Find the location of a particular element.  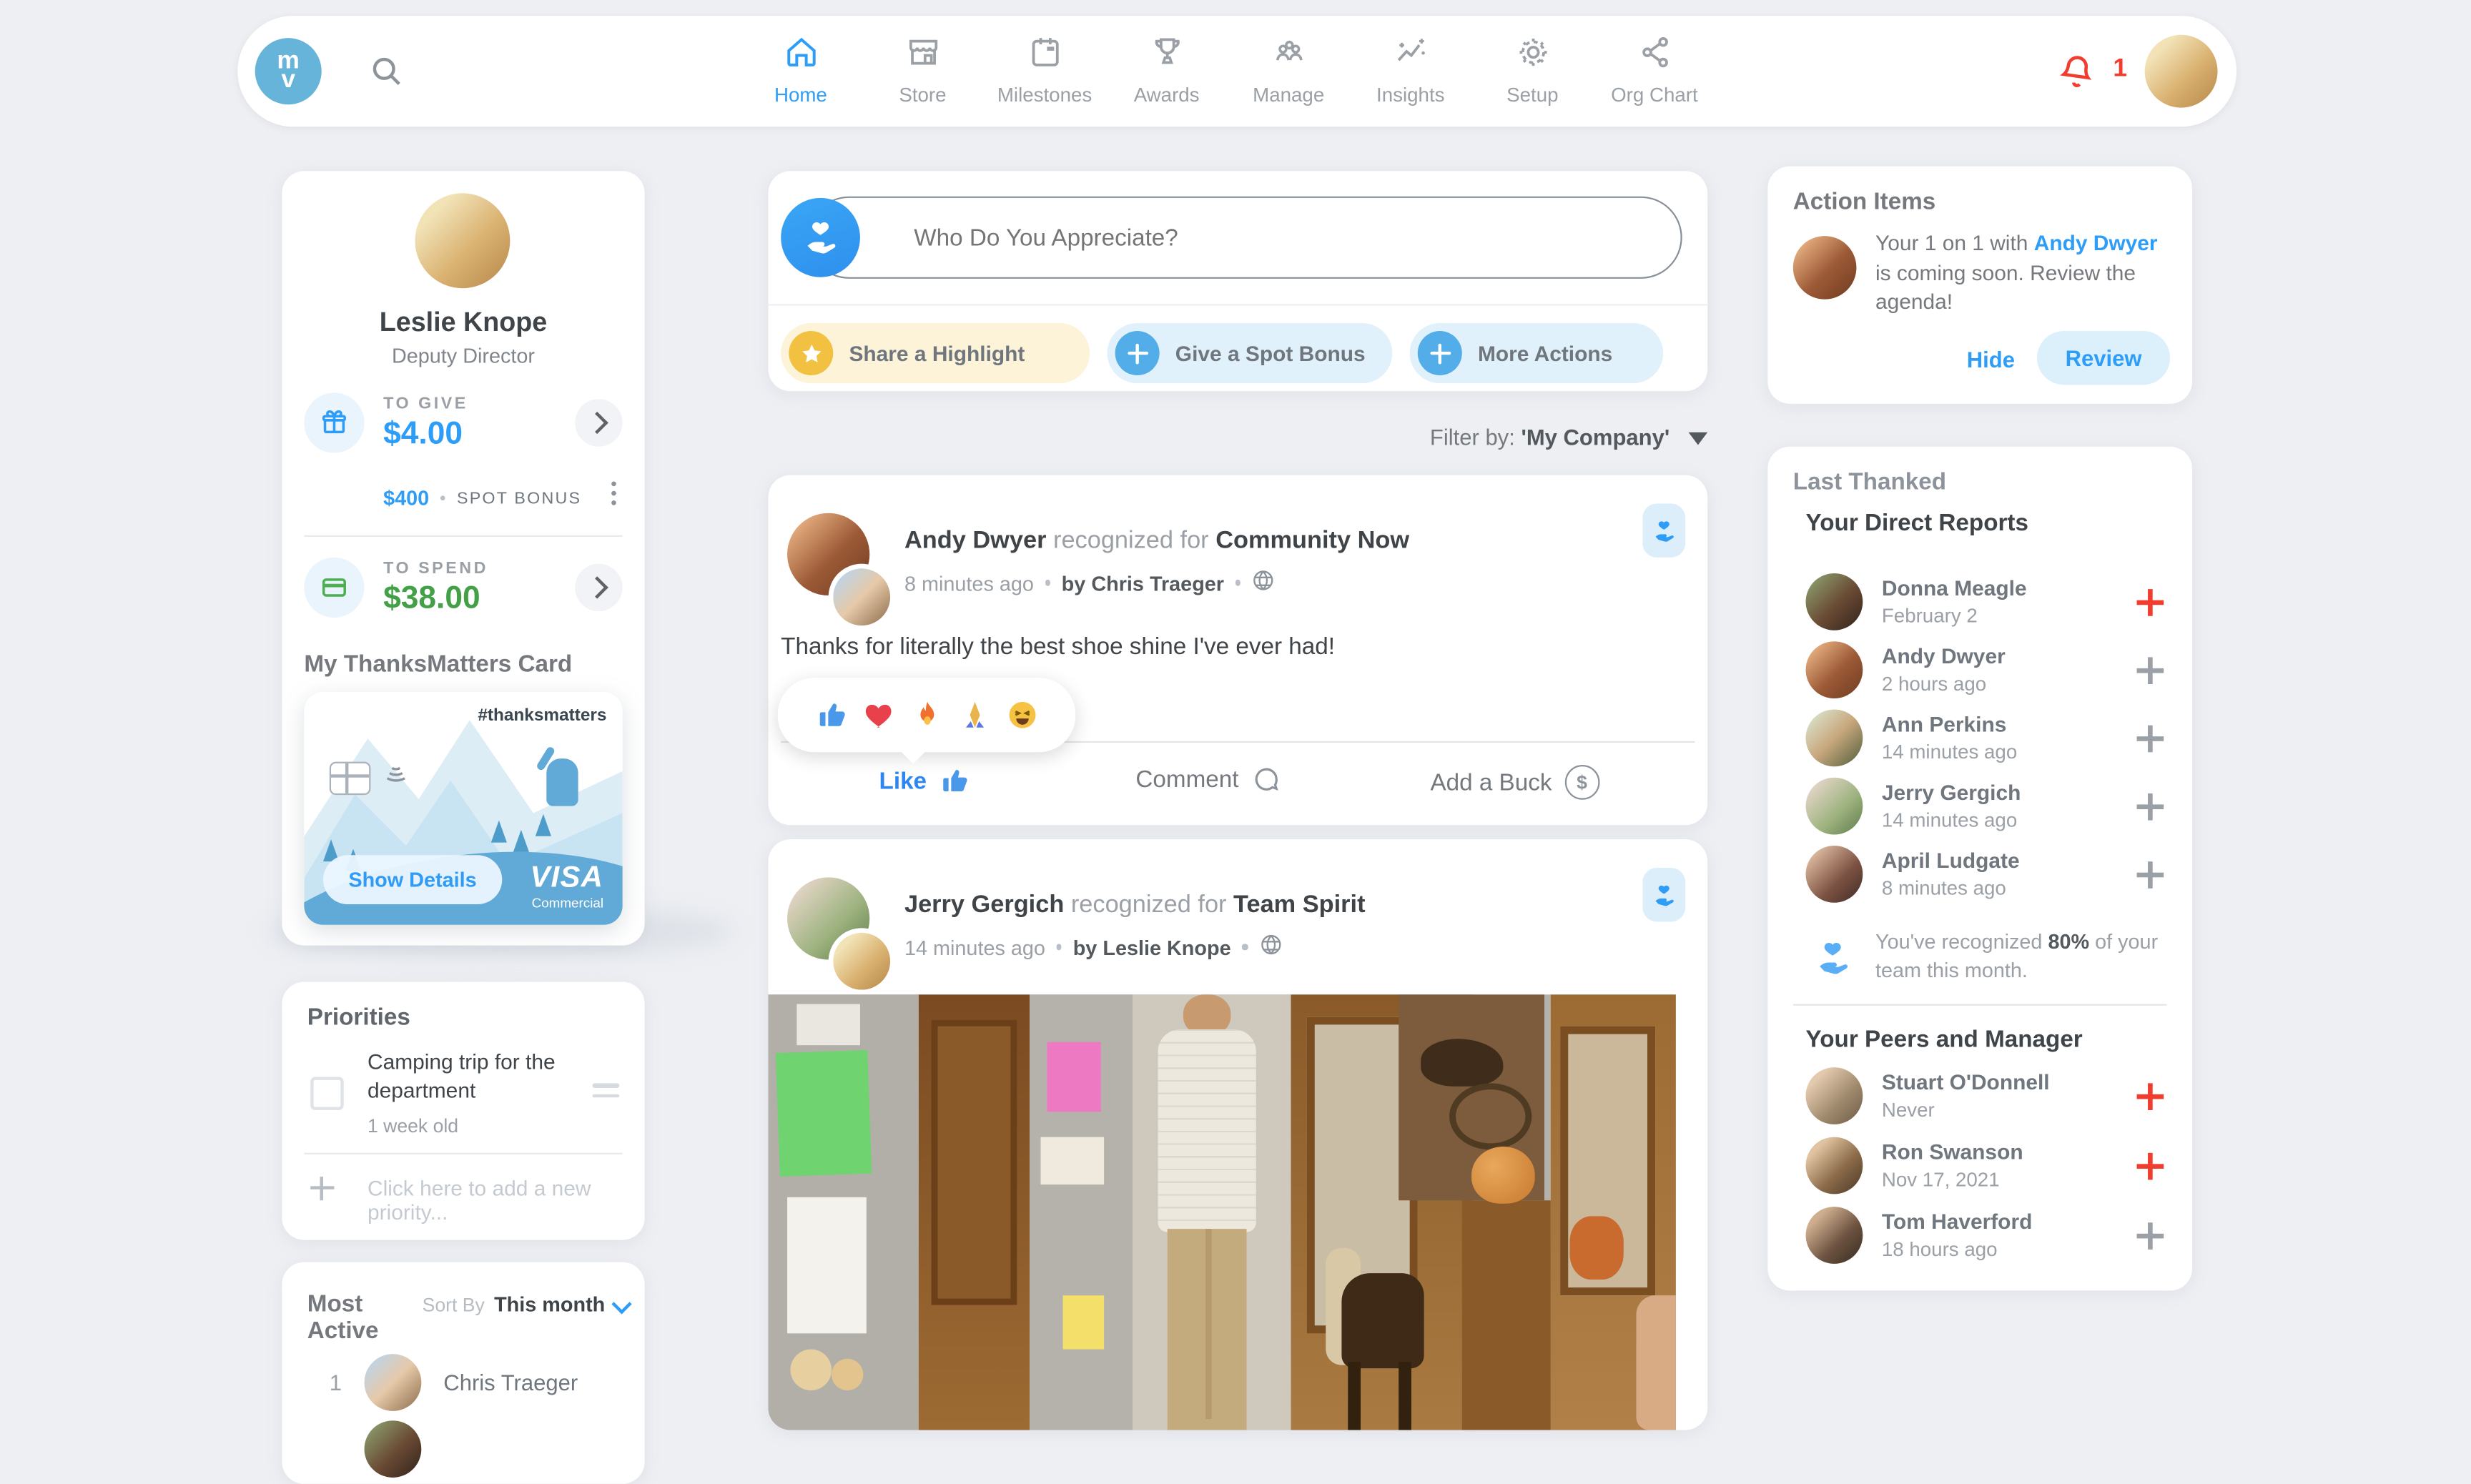

to-give-chevron-button is located at coordinates (599, 423).